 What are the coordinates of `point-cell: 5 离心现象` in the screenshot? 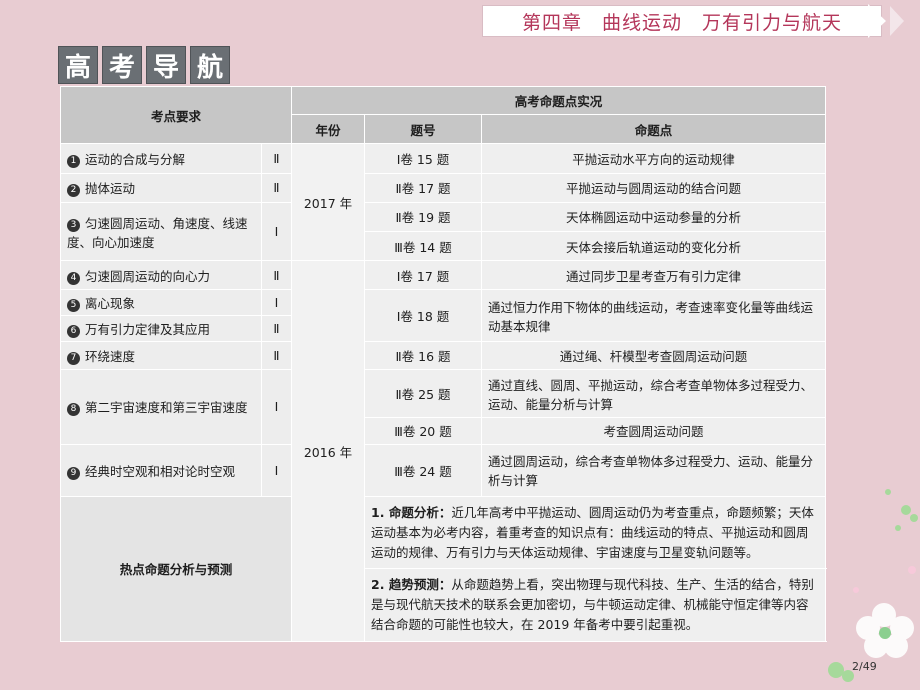 It's located at (161, 302).